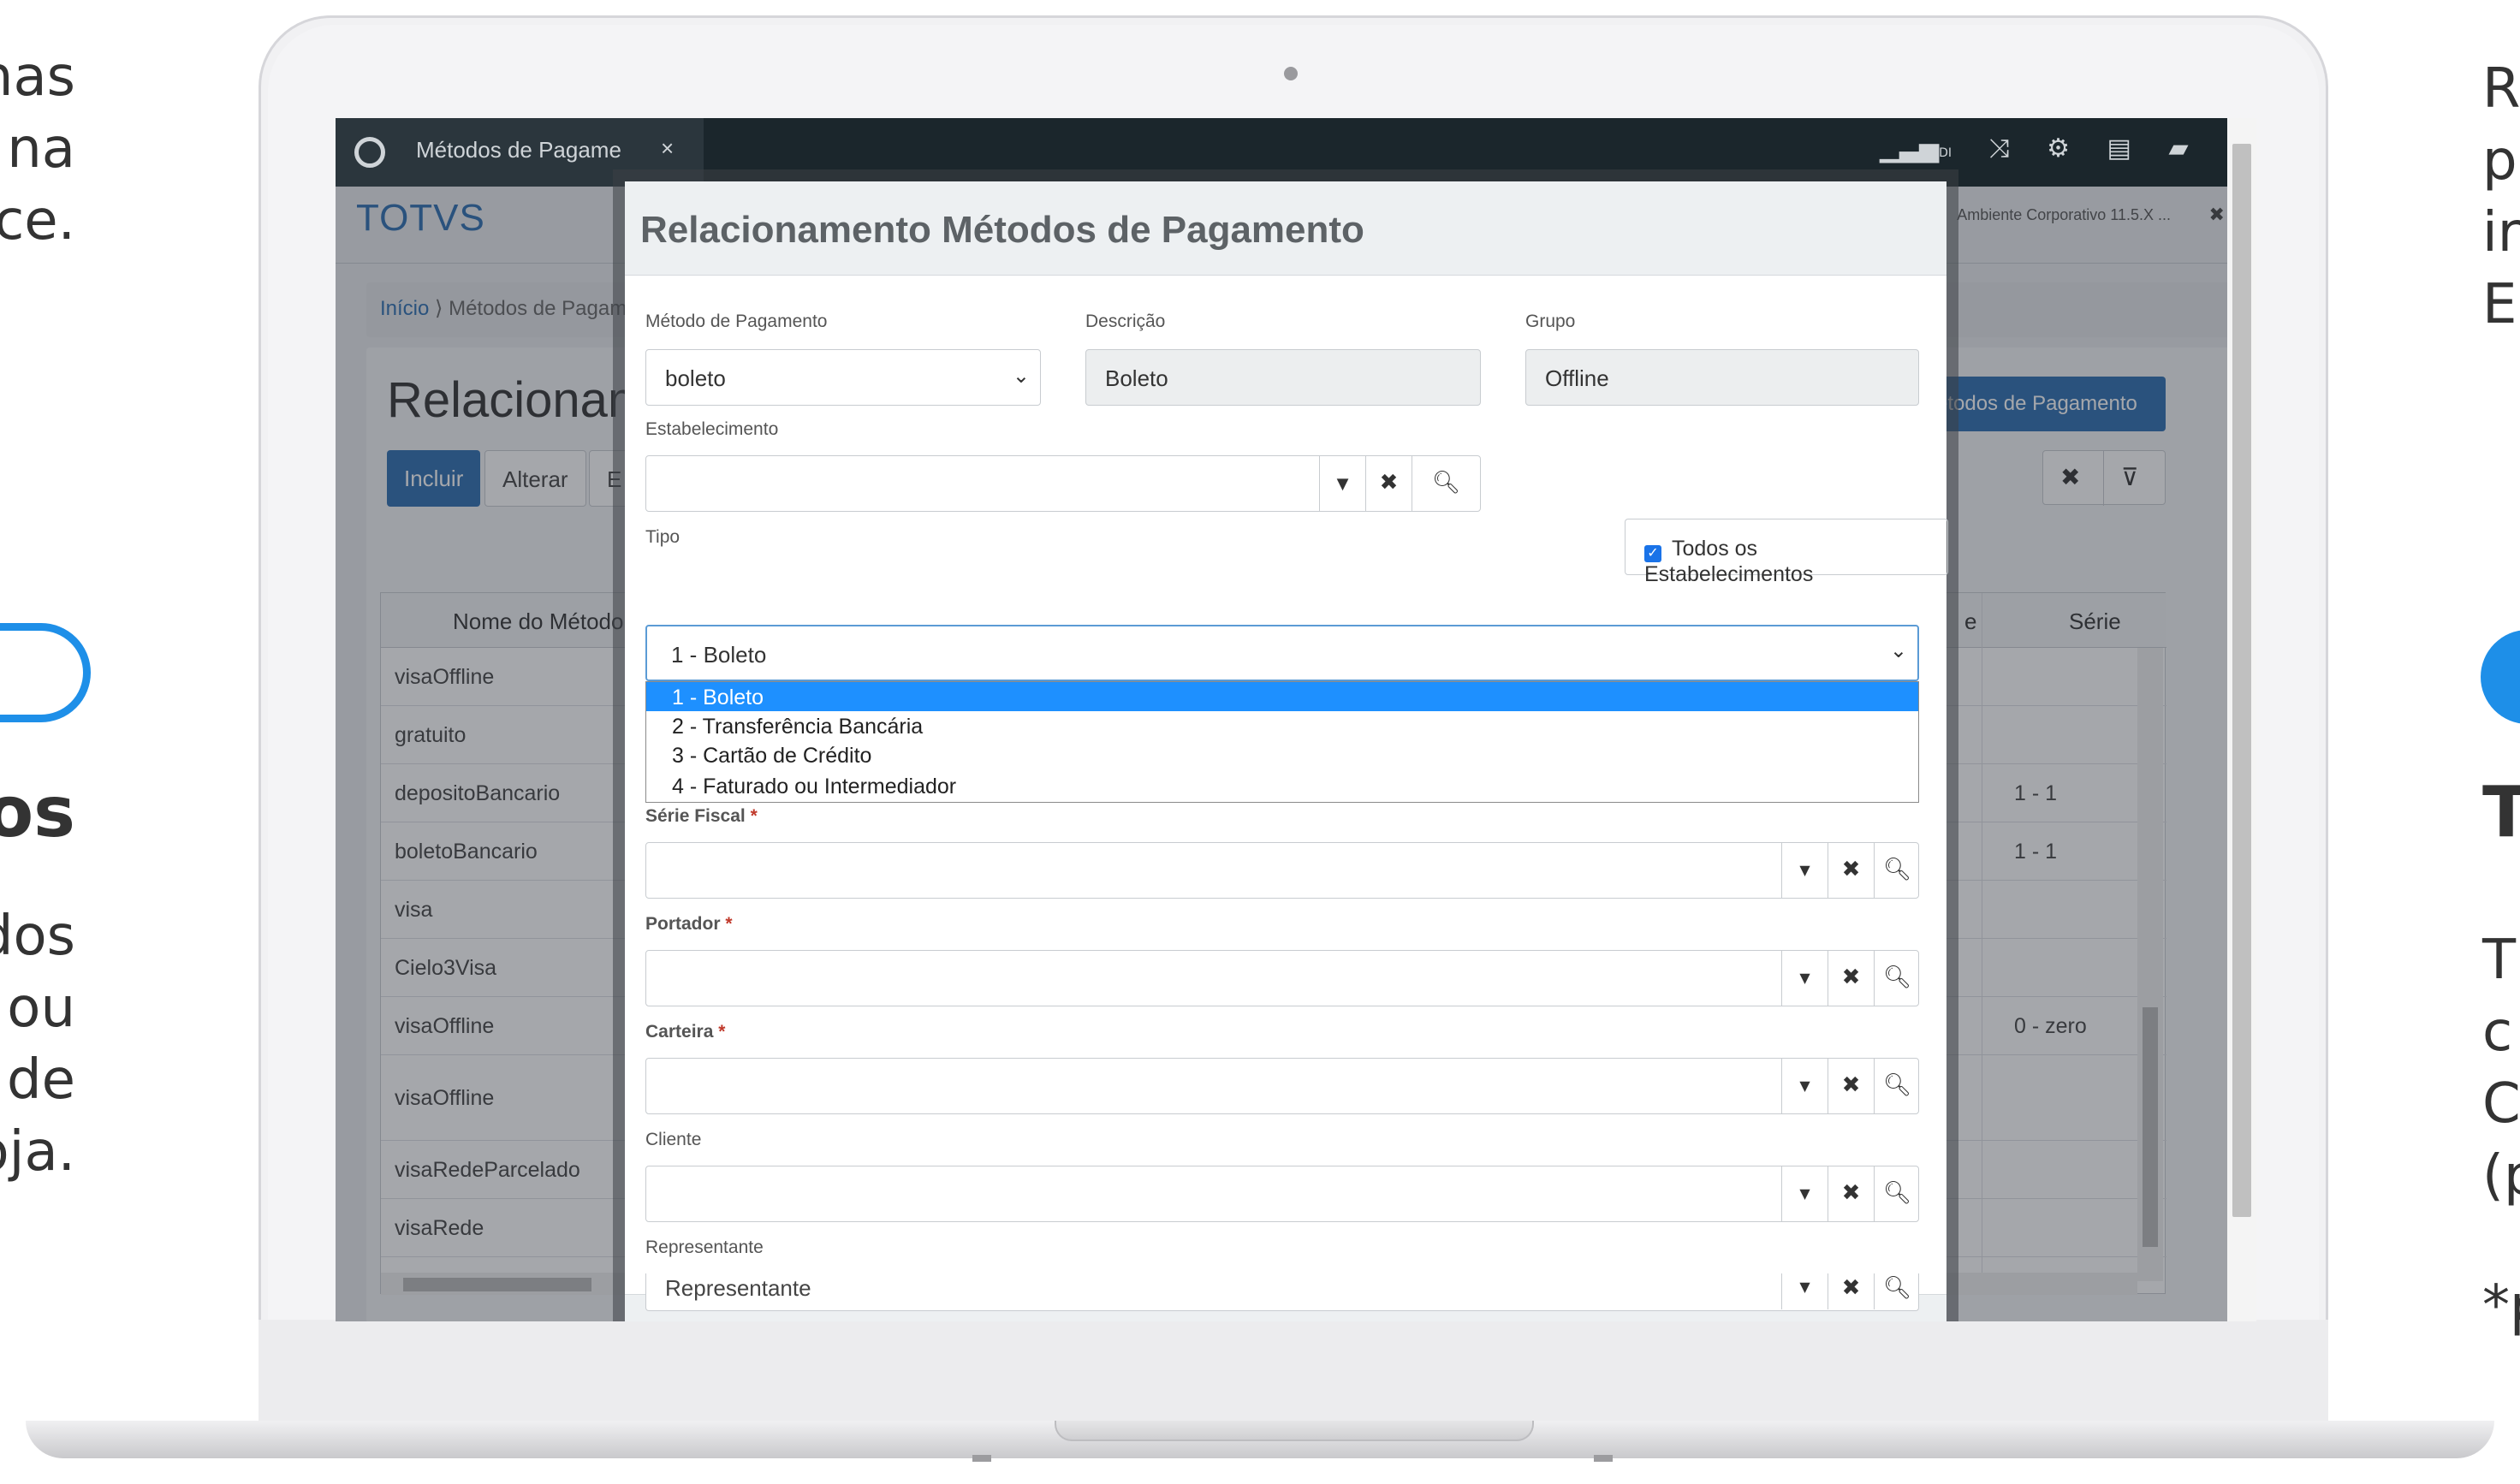 This screenshot has width=2520, height=1484. Describe the element at coordinates (685, 1032) in the screenshot. I see `carteira-label: Carteira *` at that location.